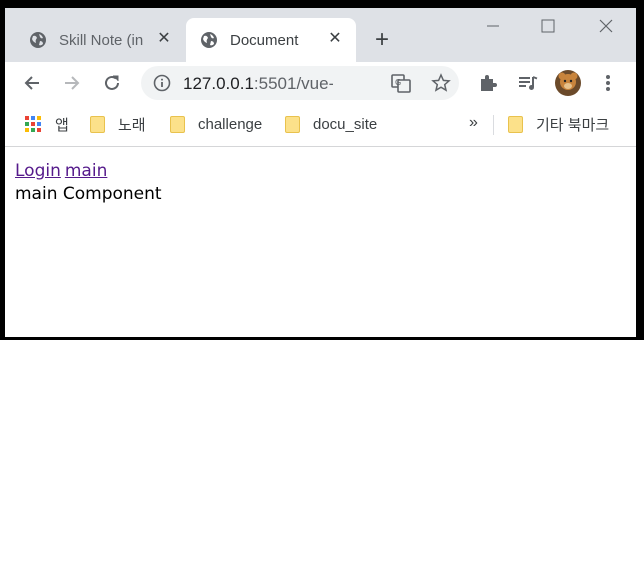 This screenshot has height=588, width=644. I want to click on tab-skill-note: Skill Note (in ✕, so click(102, 40).